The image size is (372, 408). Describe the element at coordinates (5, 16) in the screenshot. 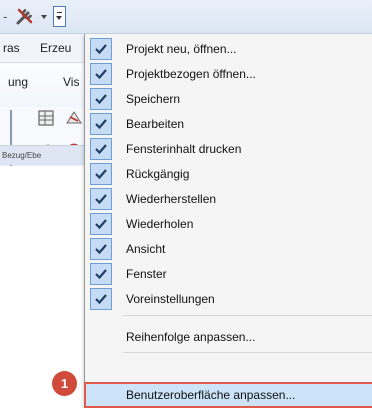

I see `dash-icon: -` at that location.